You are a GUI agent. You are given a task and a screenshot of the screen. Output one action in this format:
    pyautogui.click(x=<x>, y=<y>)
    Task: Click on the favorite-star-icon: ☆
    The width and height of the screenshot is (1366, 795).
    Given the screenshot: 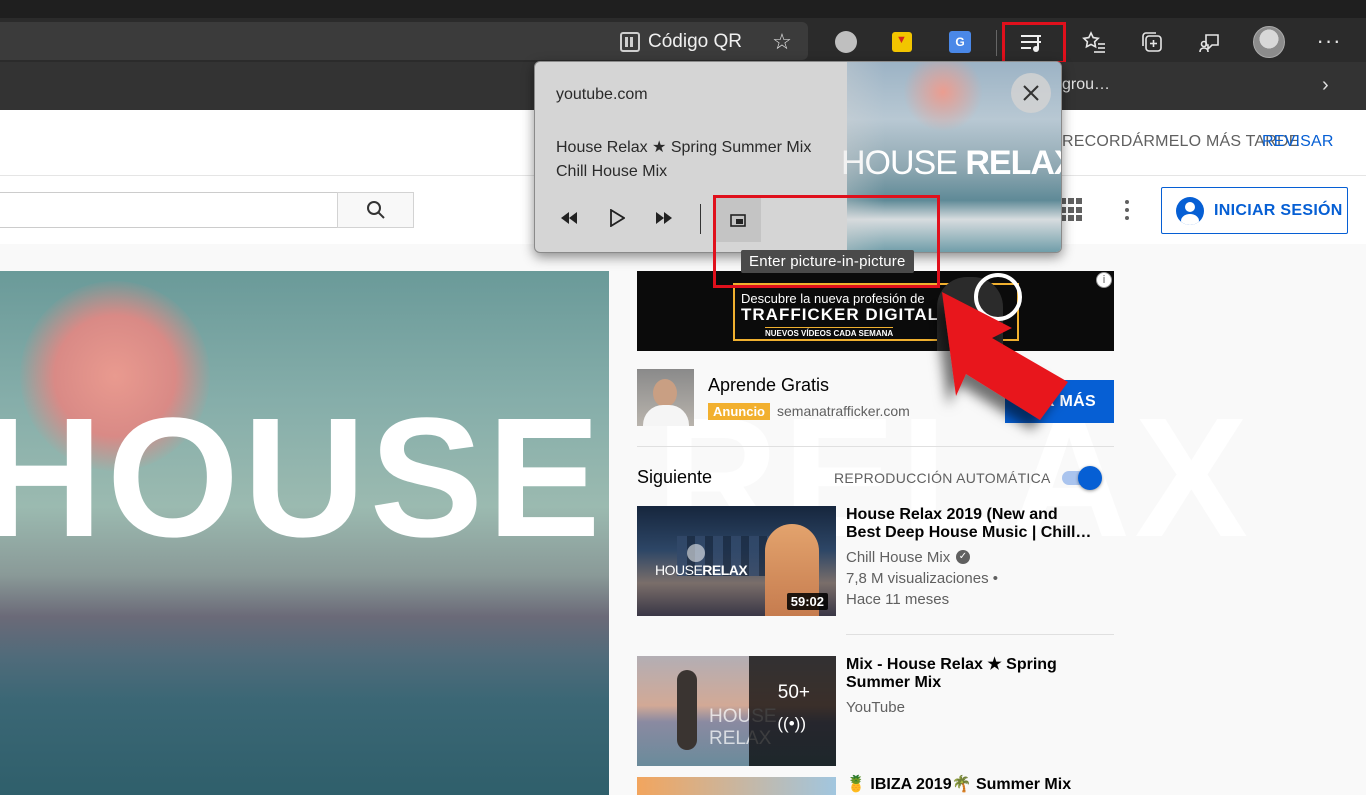 What is the action you would take?
    pyautogui.click(x=782, y=42)
    